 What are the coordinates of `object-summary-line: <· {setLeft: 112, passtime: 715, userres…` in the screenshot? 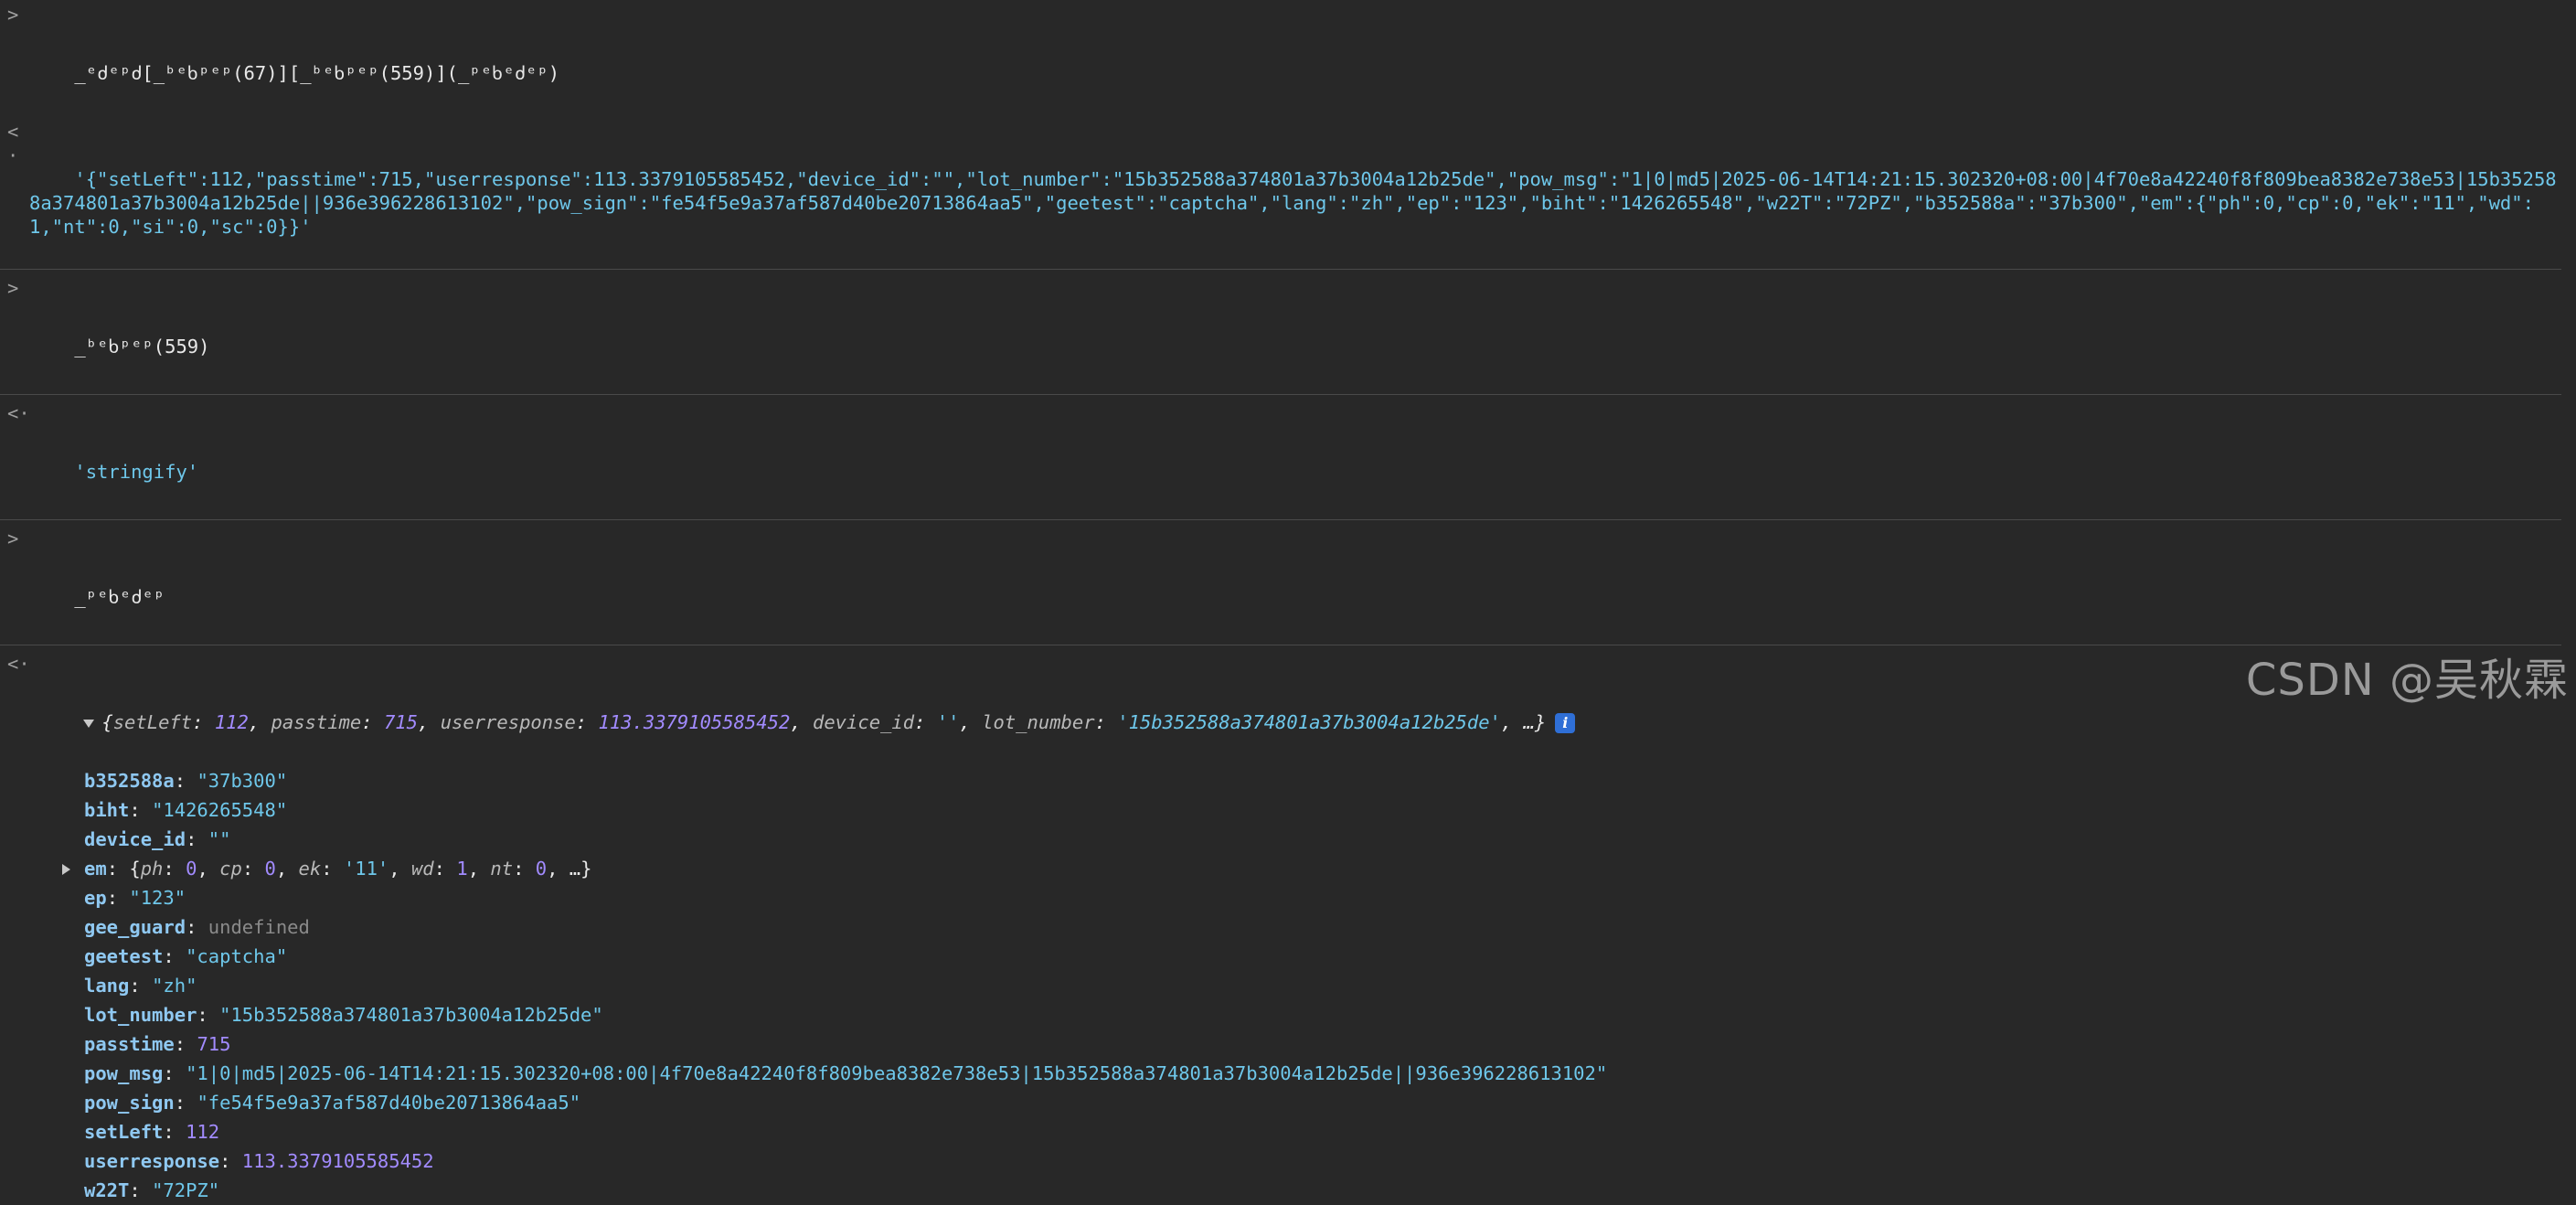 It's located at (1288, 707).